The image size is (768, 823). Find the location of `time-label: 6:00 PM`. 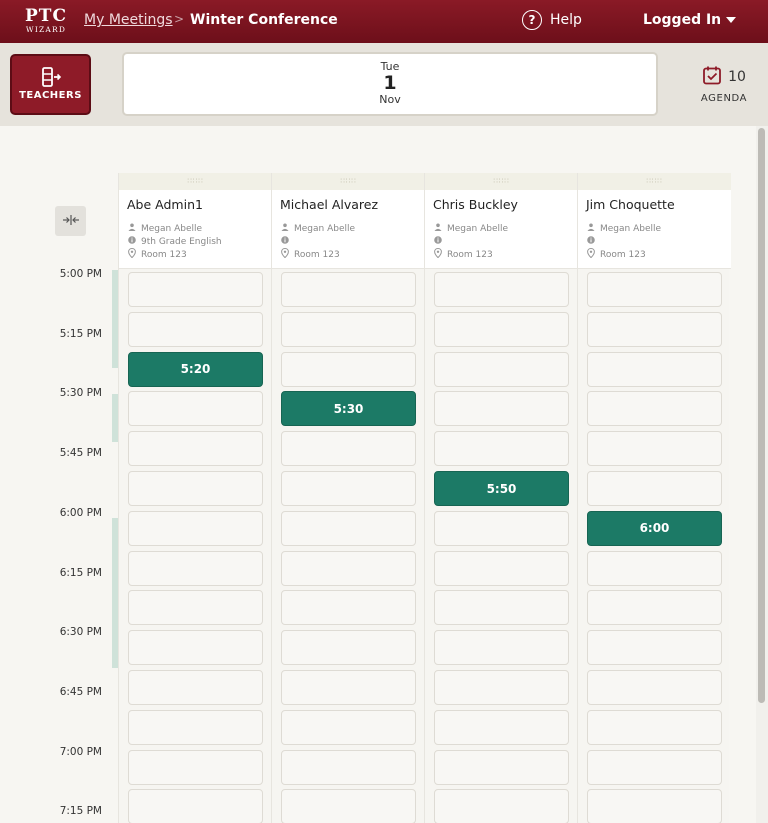

time-label: 6:00 PM is located at coordinates (80, 512).